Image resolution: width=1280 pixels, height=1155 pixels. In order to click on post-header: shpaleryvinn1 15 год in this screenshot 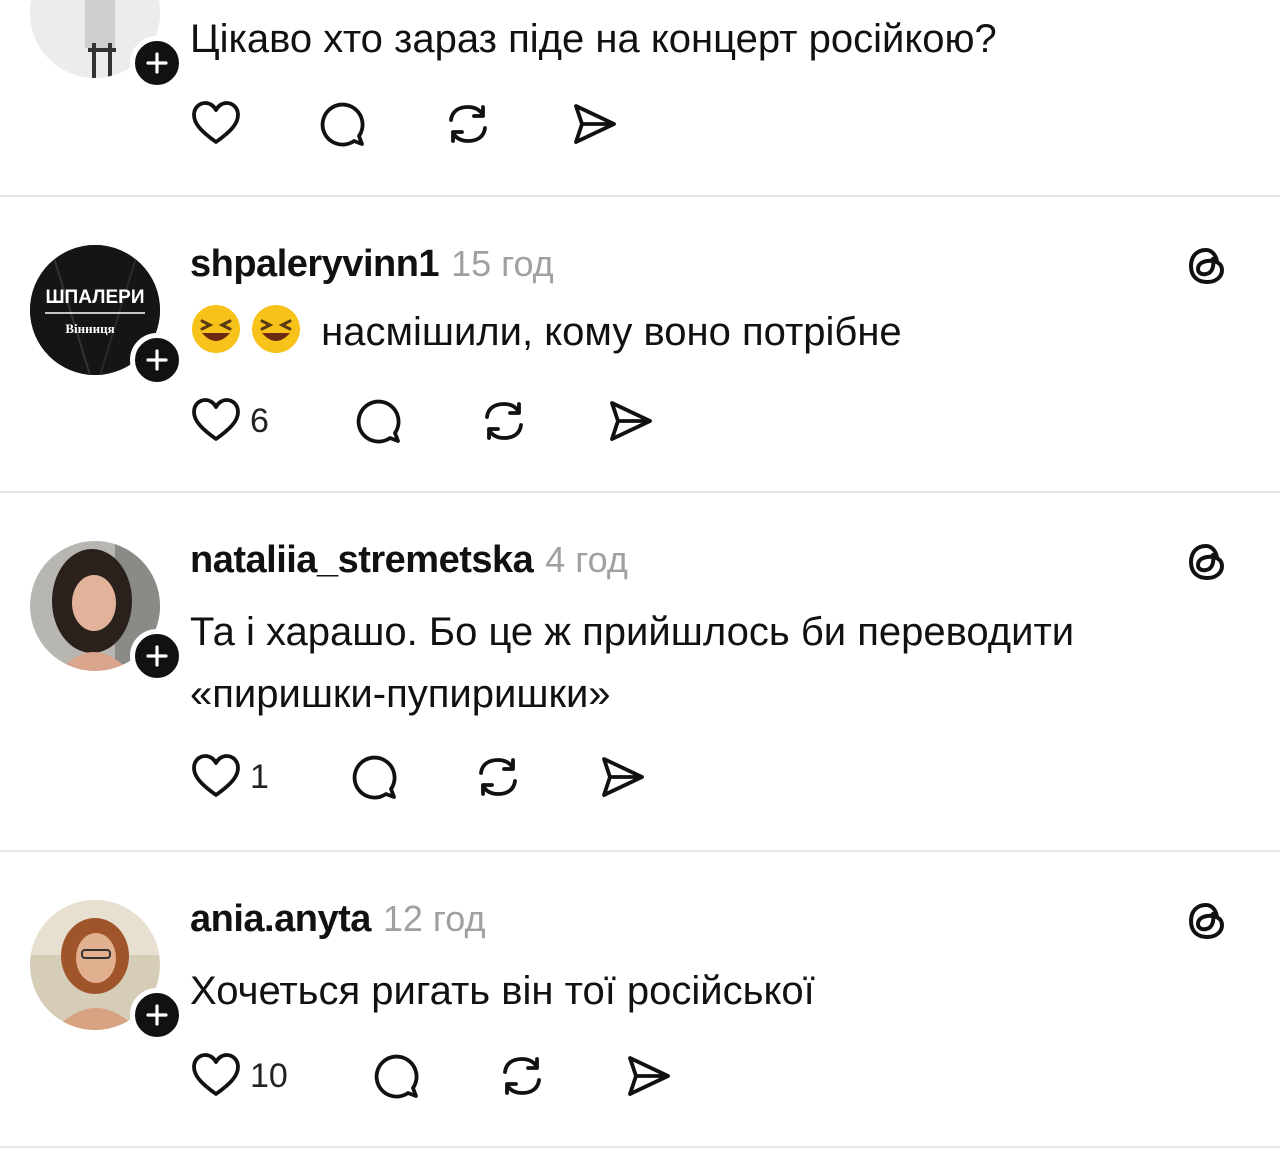, I will do `click(372, 264)`.